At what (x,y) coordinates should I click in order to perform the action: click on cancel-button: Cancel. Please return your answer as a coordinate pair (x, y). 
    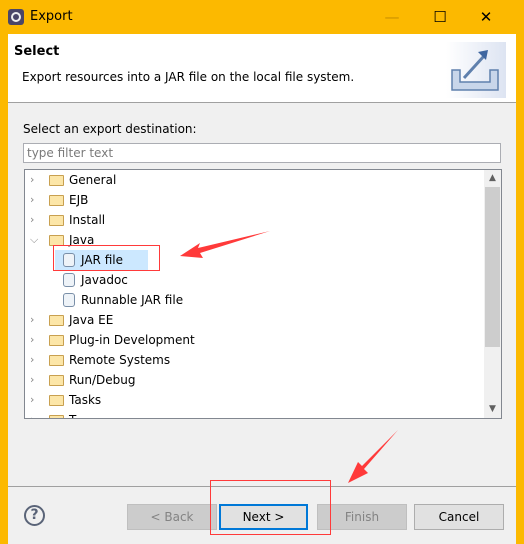
    Looking at the image, I should click on (459, 517).